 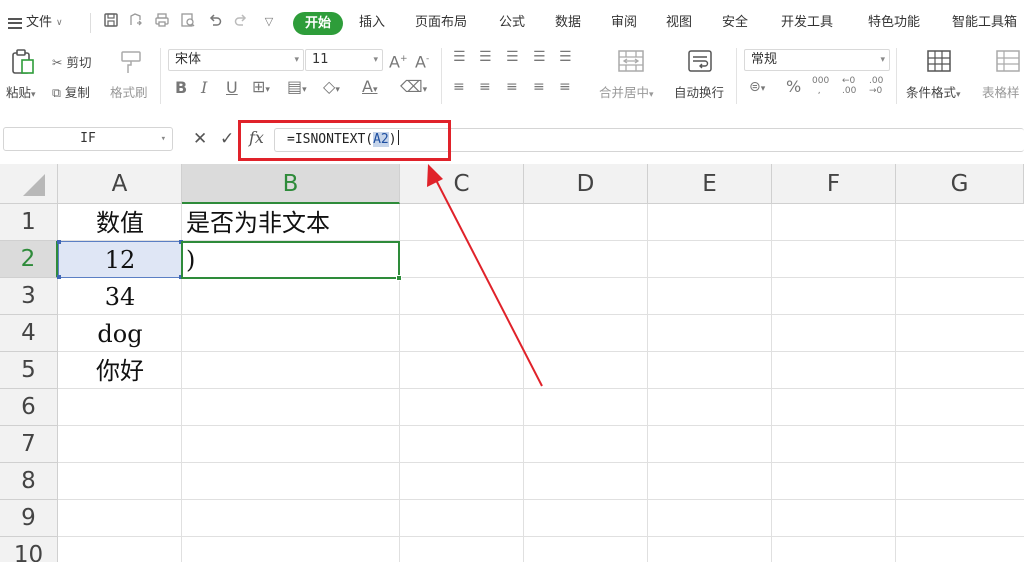 I want to click on merge-center-button: 合并居中▾, so click(x=626, y=91).